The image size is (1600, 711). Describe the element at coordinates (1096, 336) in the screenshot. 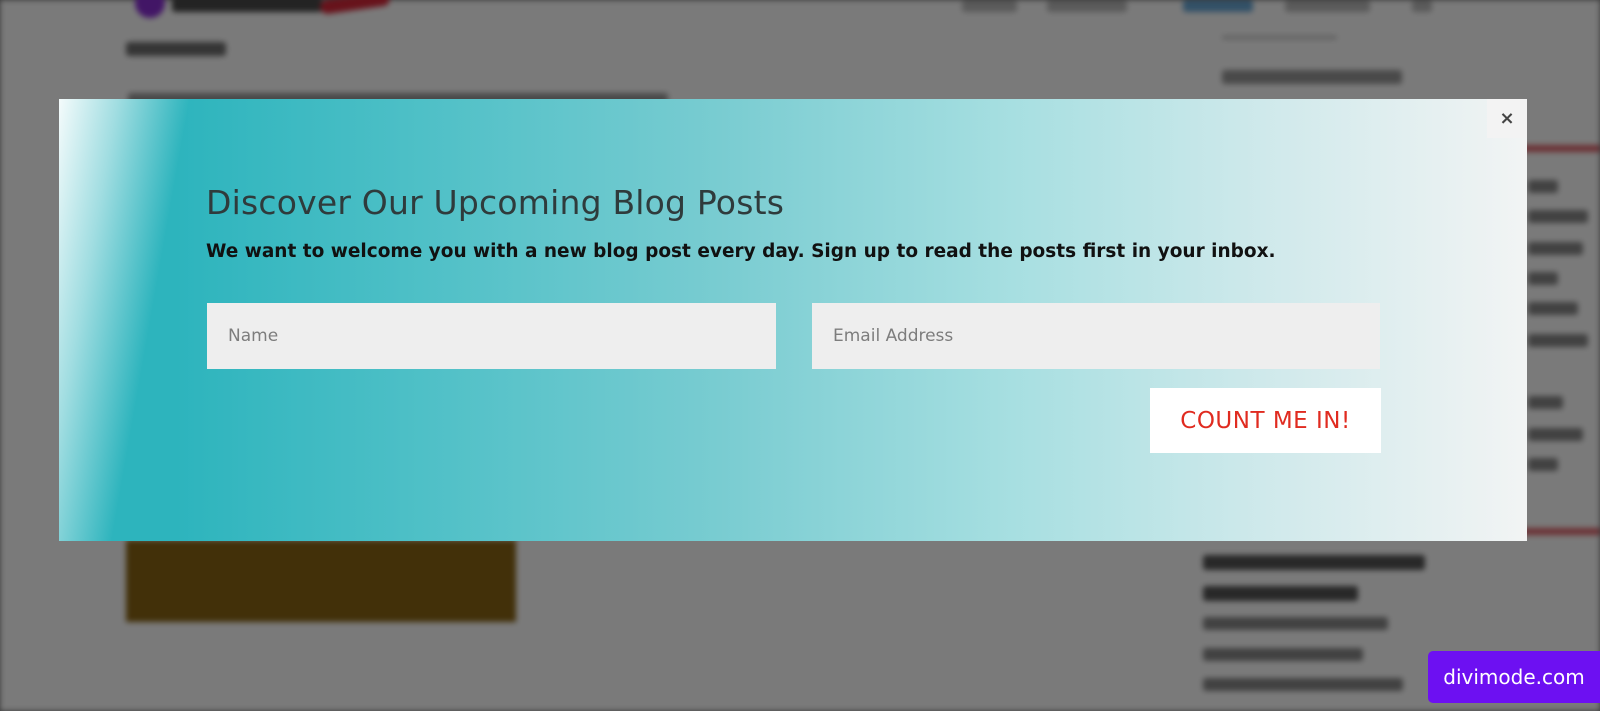

I see `email-input` at that location.